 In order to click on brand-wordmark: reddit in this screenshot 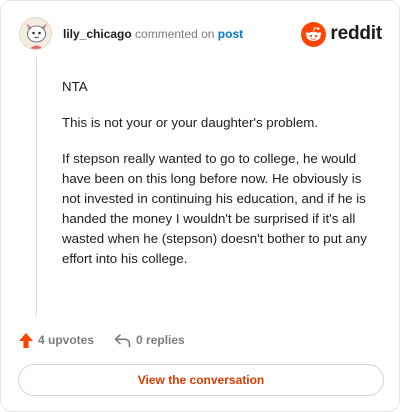, I will do `click(356, 33)`.